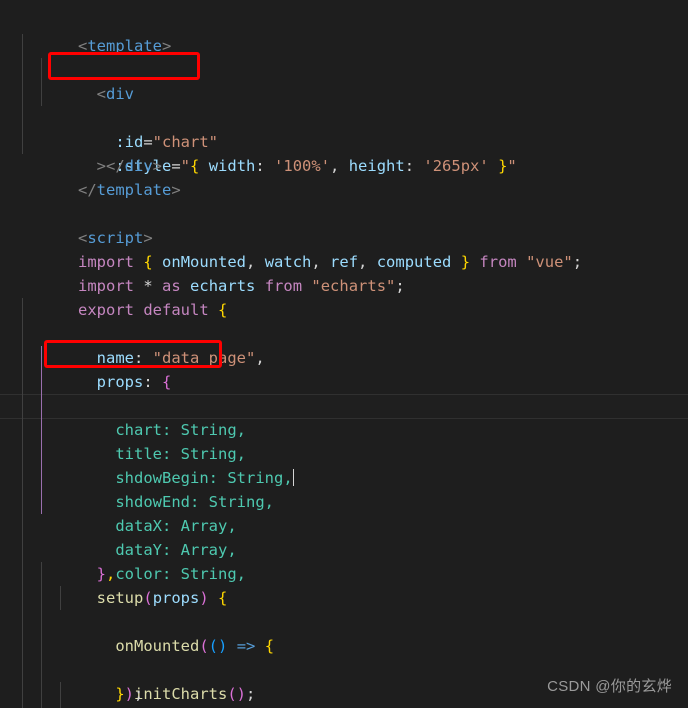 The image size is (688, 708). What do you see at coordinates (344, 5) in the screenshot?
I see `code-line-clipped` at bounding box center [344, 5].